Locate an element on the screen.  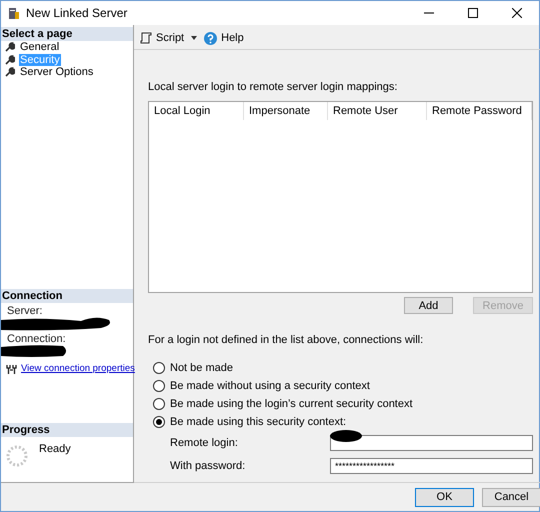
section-header: Select a page is located at coordinates (67, 34).